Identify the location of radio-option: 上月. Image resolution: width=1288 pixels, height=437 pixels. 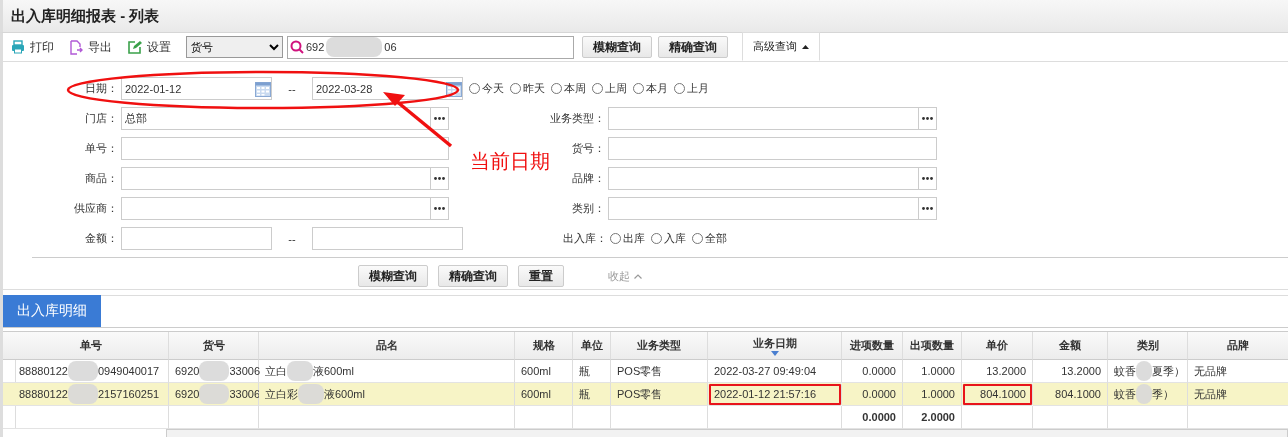
(691, 88).